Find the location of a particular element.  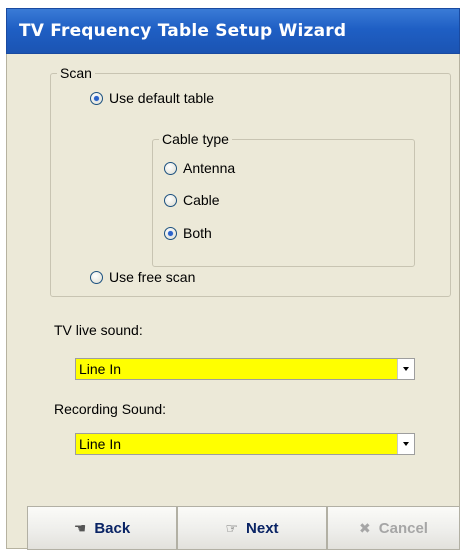

antenna-label: Antenna is located at coordinates (209, 168).